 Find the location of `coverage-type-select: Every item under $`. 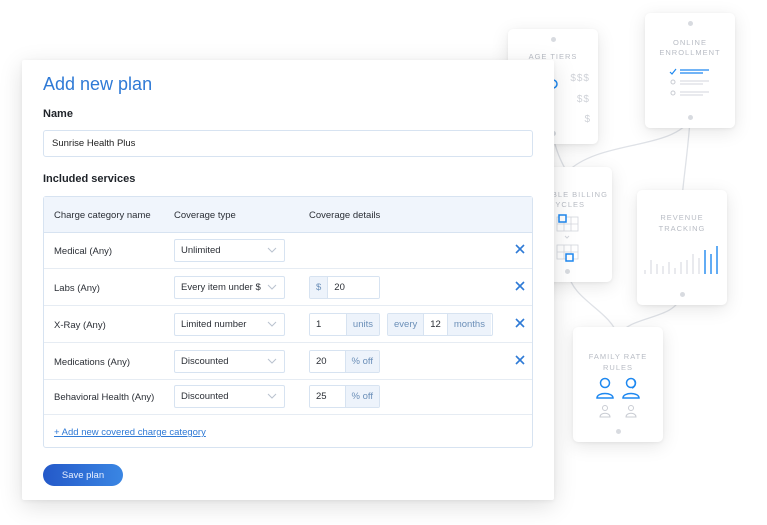

coverage-type-select: Every item under $ is located at coordinates (229, 287).